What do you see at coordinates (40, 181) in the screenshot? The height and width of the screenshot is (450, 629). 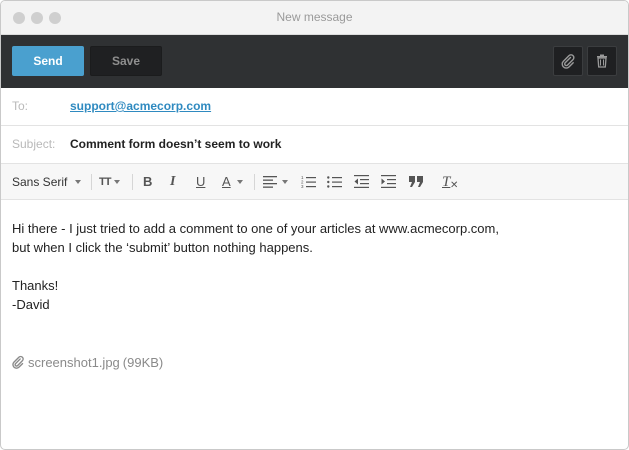 I see `font-family-value: Sans Serif` at bounding box center [40, 181].